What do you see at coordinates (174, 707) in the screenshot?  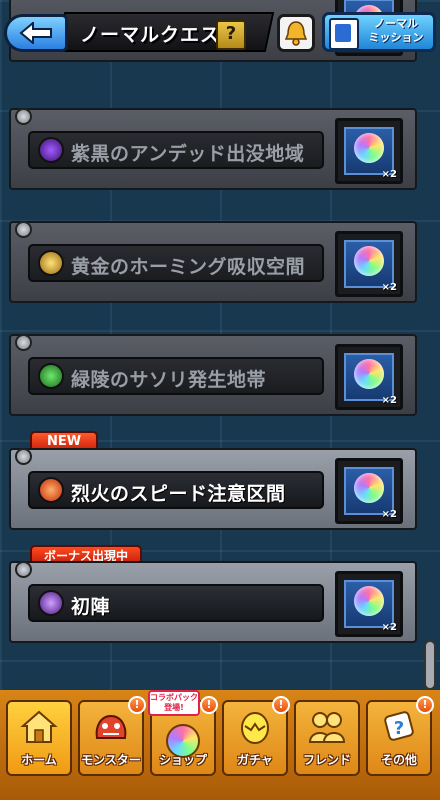 I see `collab-line2: 登場!` at bounding box center [174, 707].